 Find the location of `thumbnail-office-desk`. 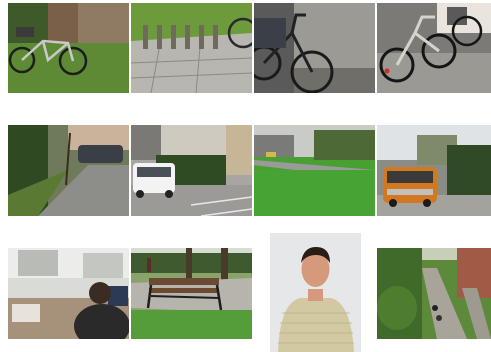

thumbnail-office-desk is located at coordinates (68, 293).